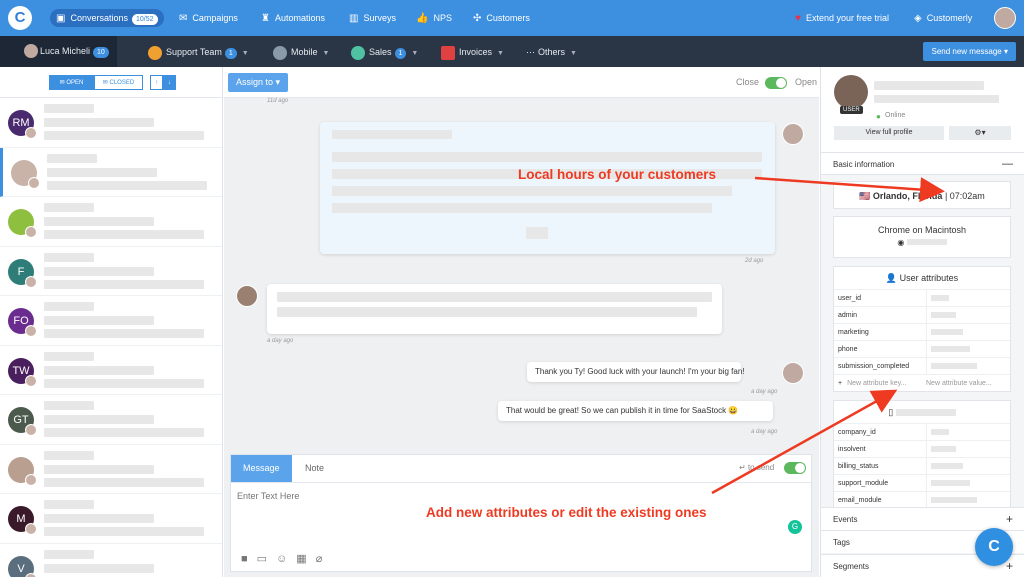 This screenshot has width=1024, height=577. Describe the element at coordinates (849, 189) in the screenshot. I see `arrow-to-local-time` at that location.